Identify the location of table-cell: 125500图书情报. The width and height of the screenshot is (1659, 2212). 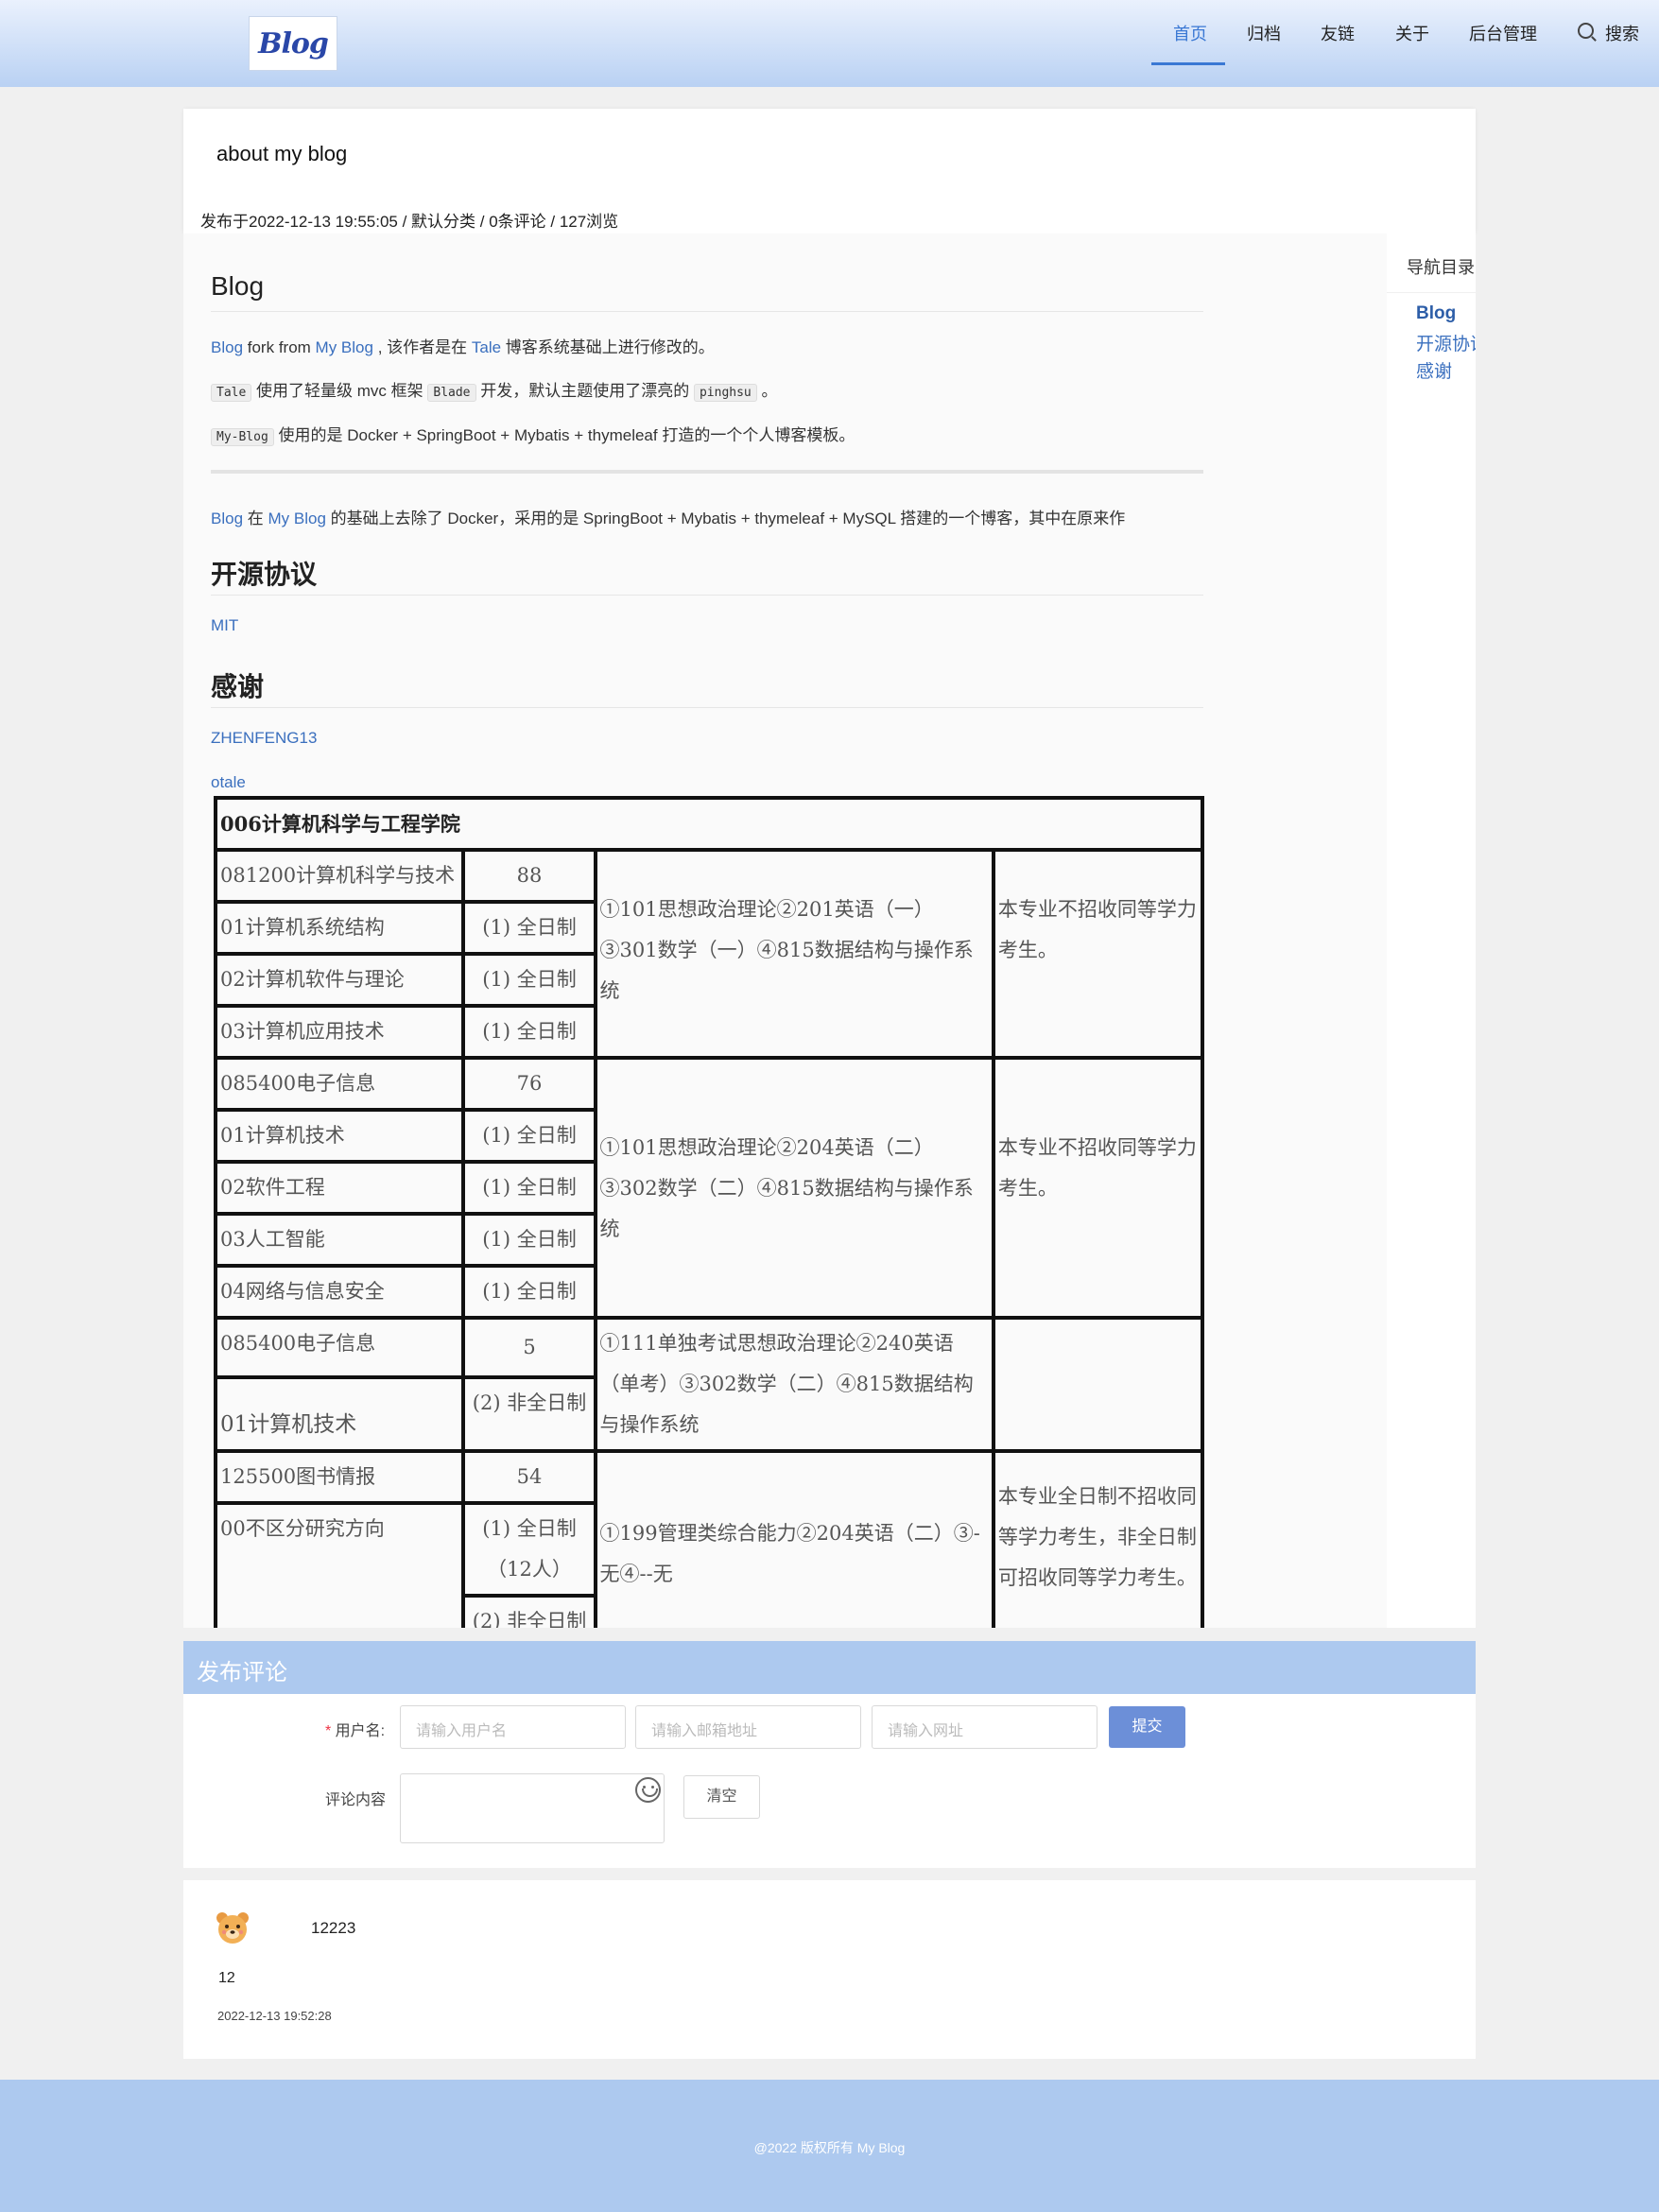
(339, 1477).